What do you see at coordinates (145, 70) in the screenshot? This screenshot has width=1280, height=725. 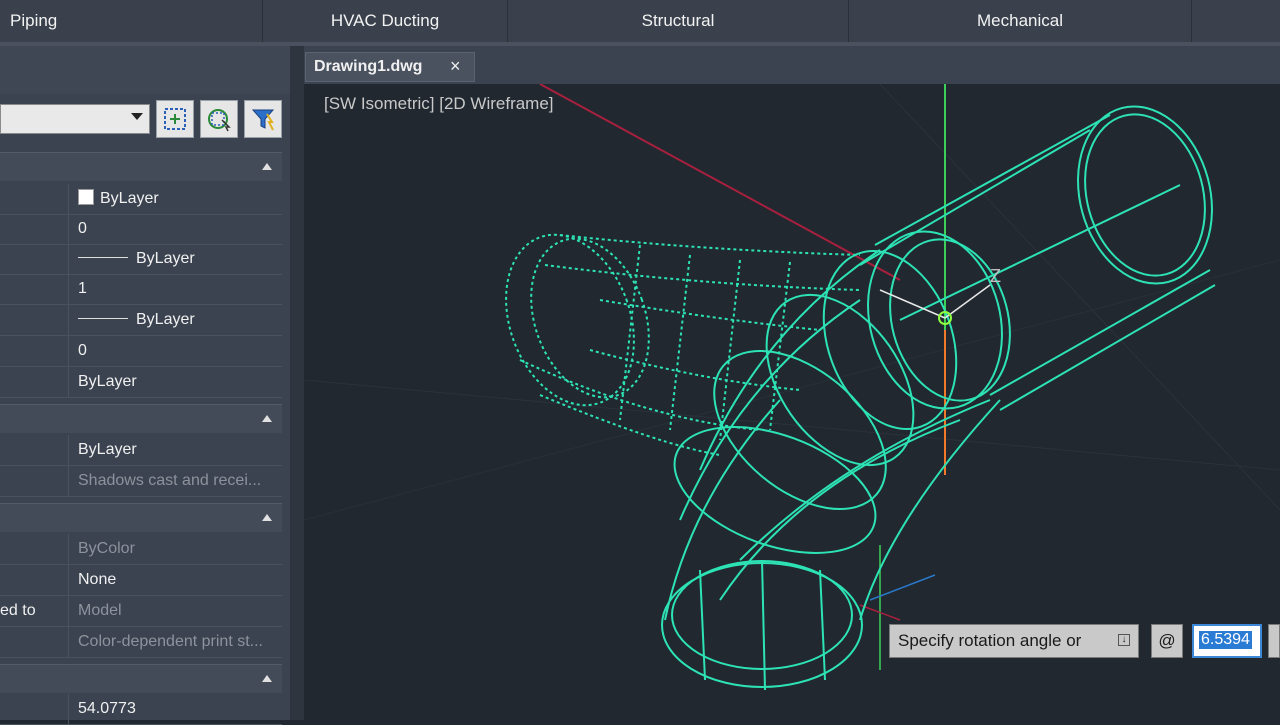 I see `palette-header` at bounding box center [145, 70].